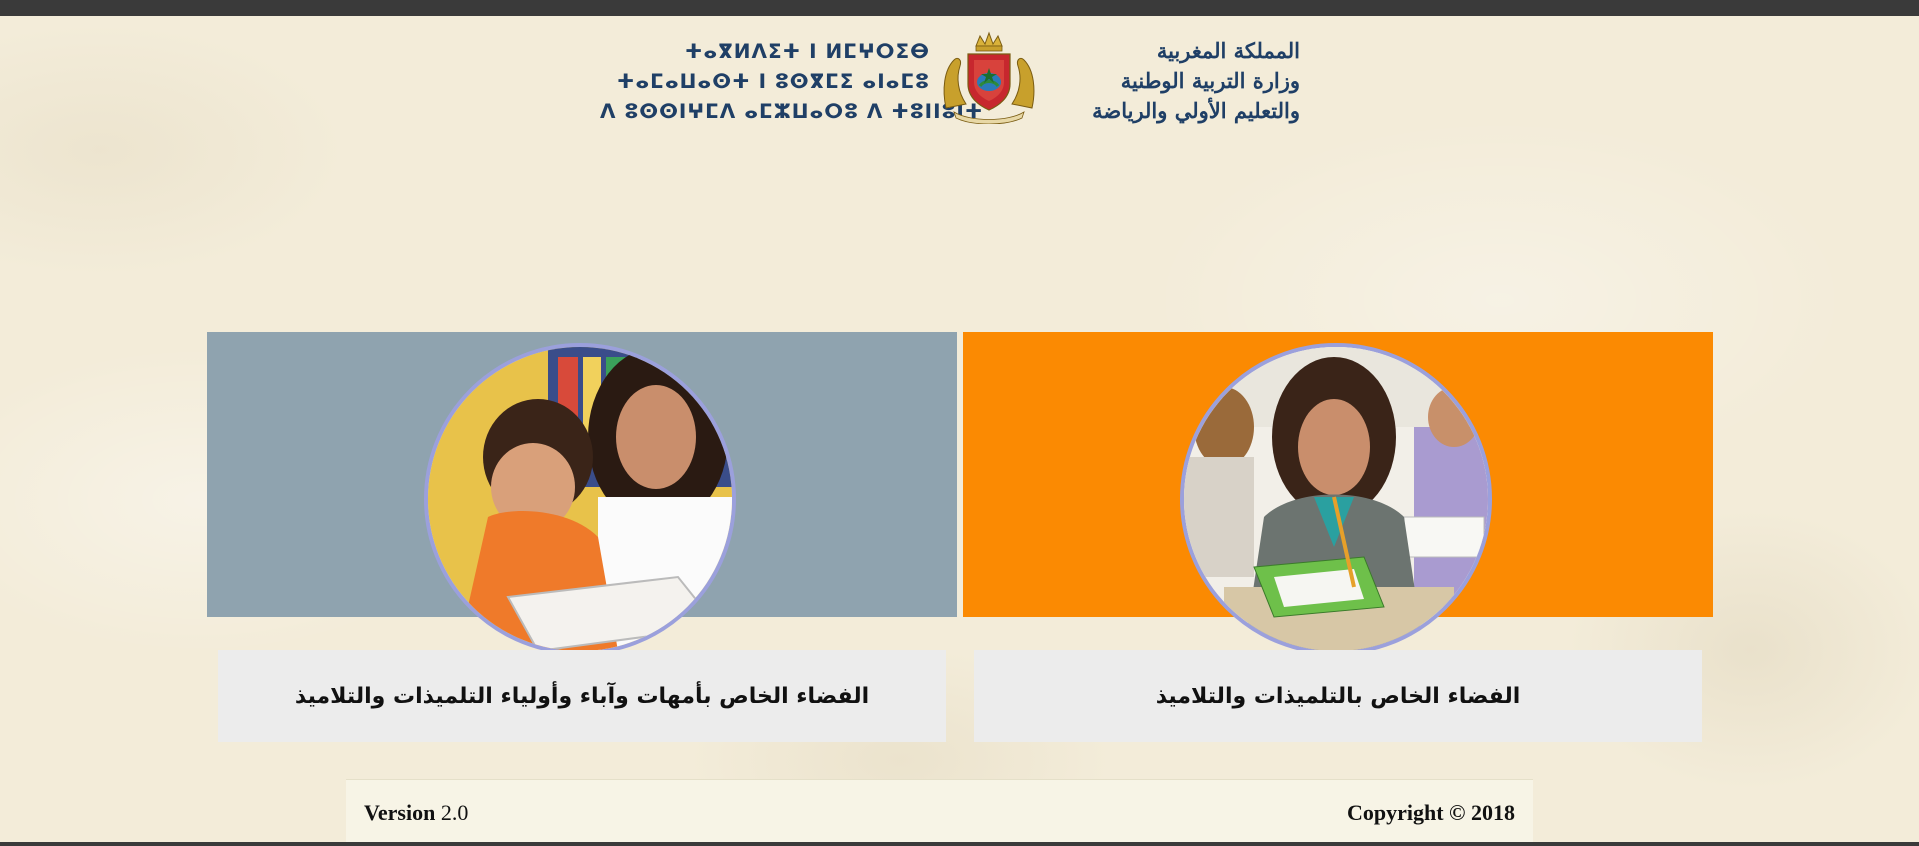 This screenshot has height=846, width=1919. I want to click on version-label: Version, so click(400, 812).